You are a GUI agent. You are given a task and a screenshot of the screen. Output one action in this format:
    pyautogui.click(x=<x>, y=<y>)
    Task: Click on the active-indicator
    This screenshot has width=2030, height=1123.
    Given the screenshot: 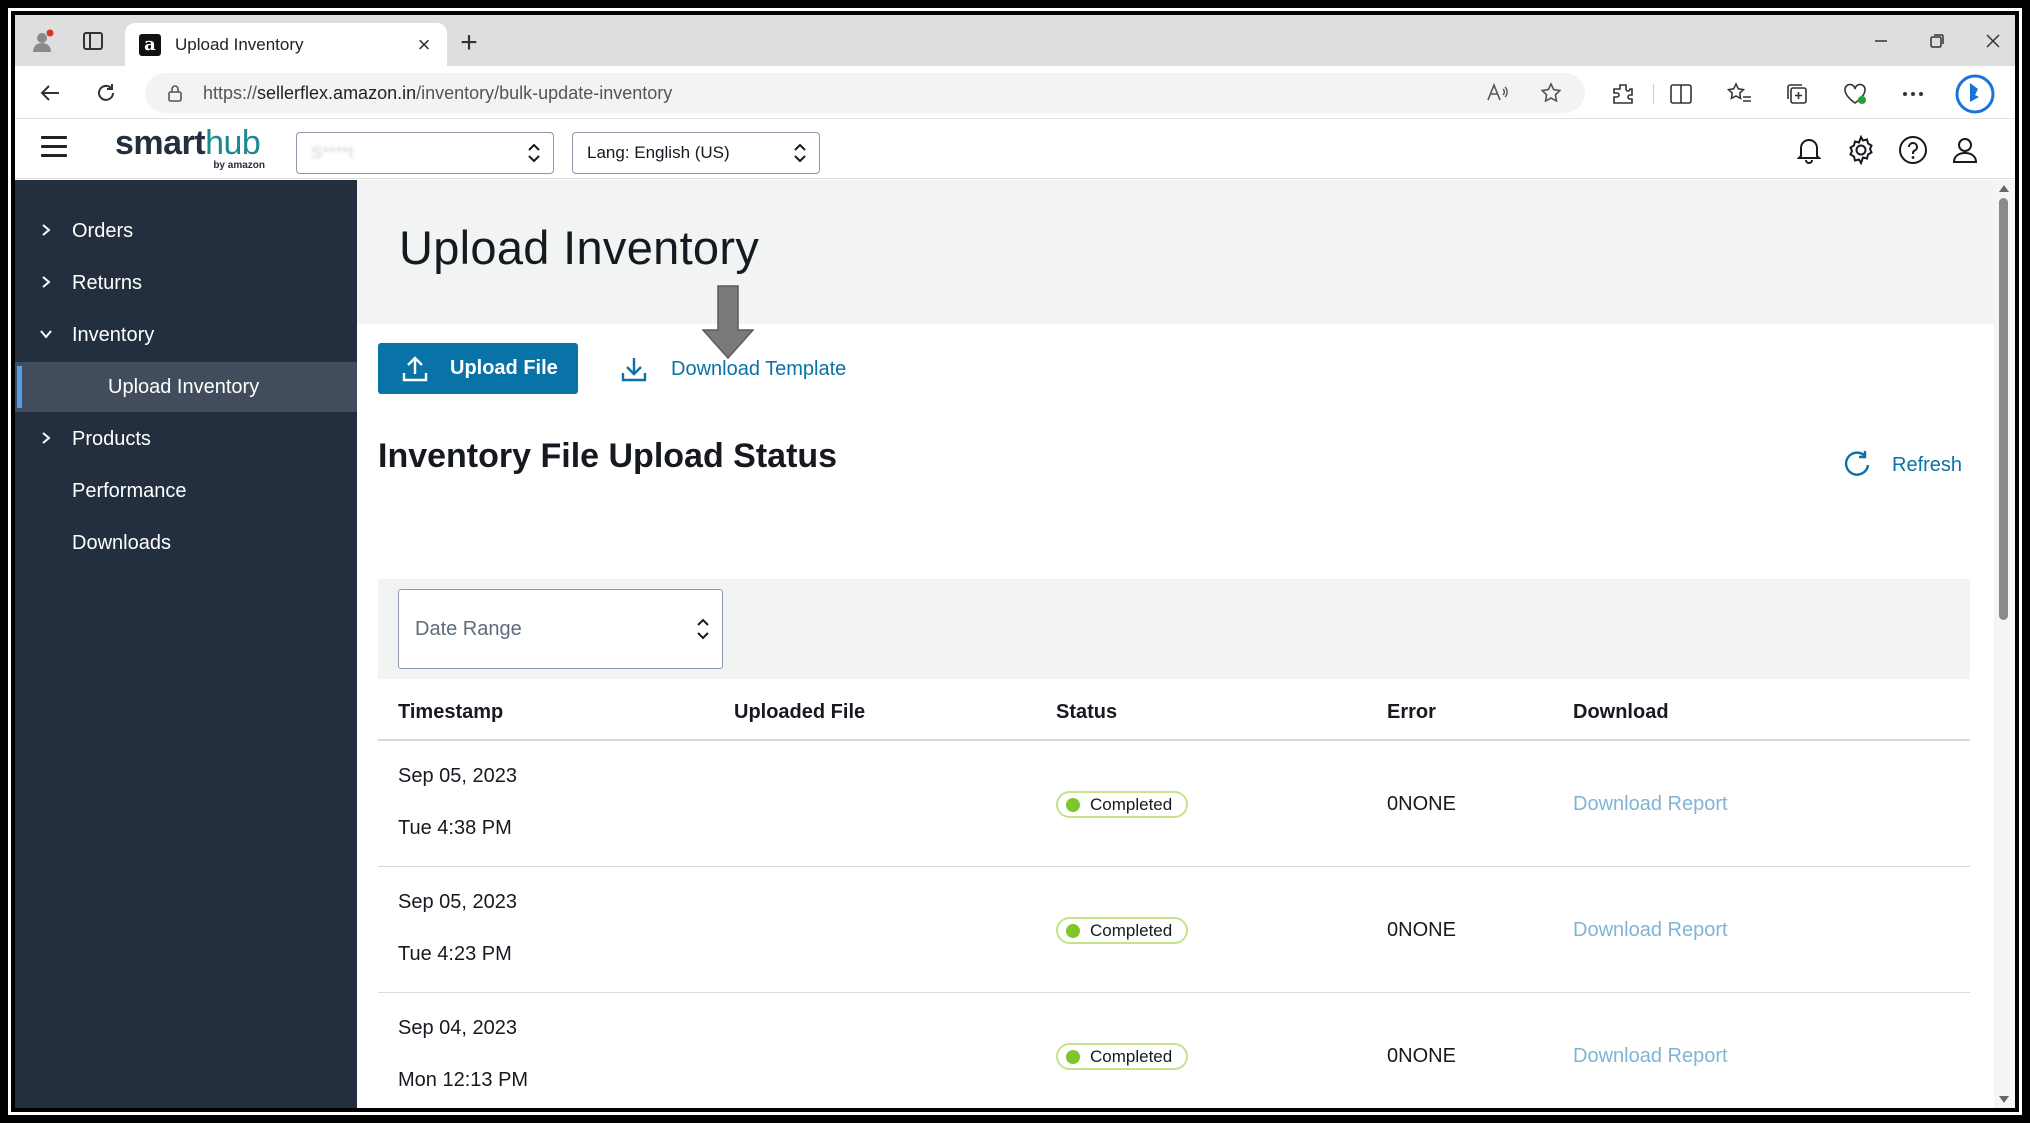 What is the action you would take?
    pyautogui.click(x=19, y=387)
    